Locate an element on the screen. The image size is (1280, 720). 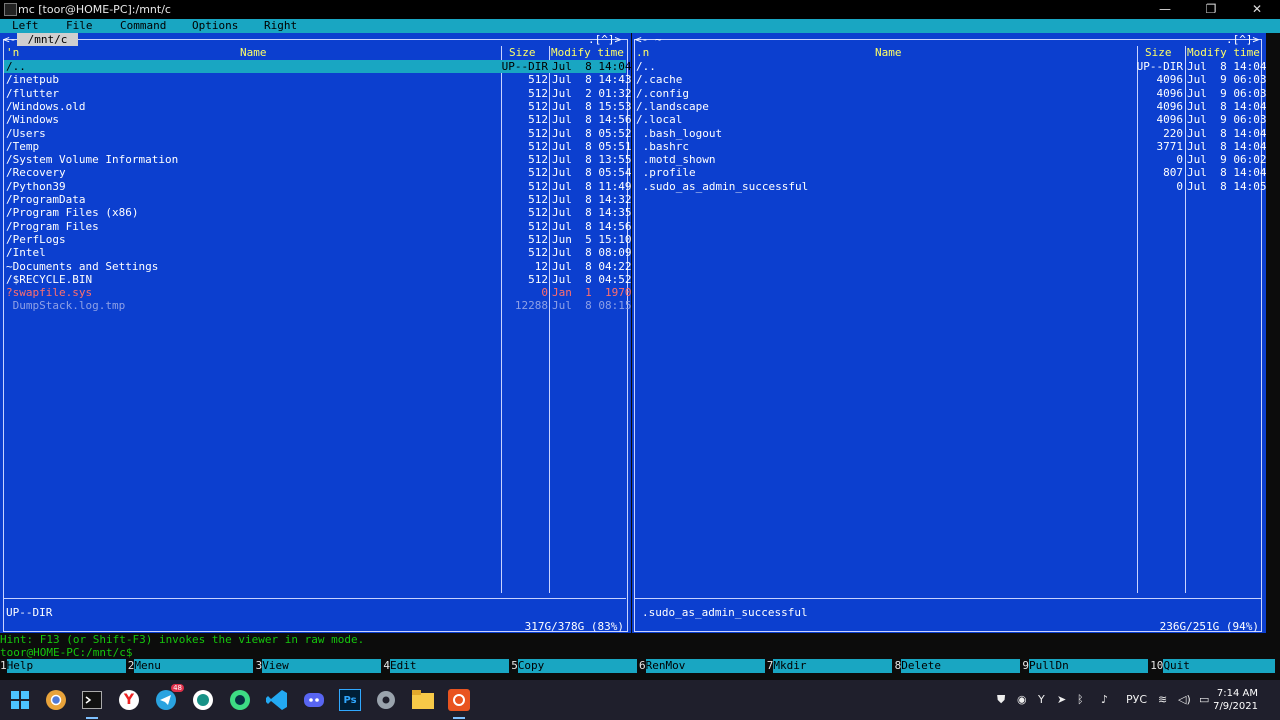
menu-options: Options is located at coordinates (215, 26).